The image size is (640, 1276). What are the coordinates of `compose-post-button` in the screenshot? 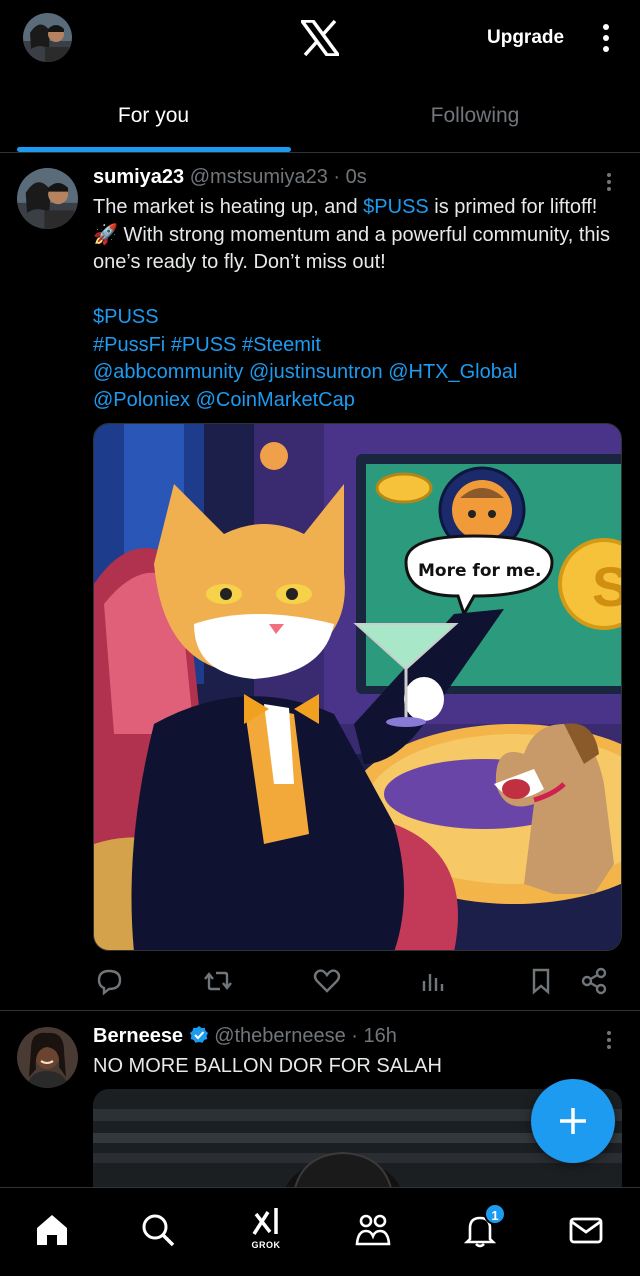 It's located at (573, 1121).